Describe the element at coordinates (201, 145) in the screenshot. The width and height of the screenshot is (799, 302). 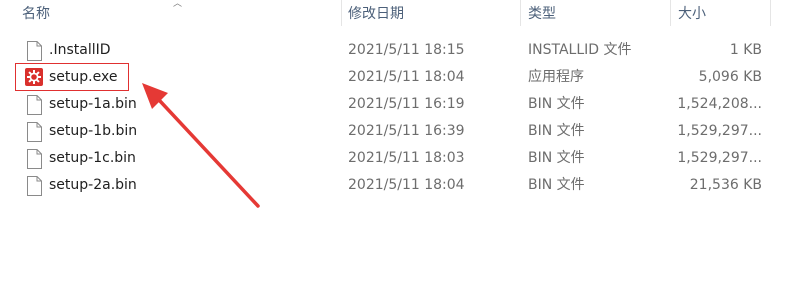
I see `red-arrow-icon` at that location.